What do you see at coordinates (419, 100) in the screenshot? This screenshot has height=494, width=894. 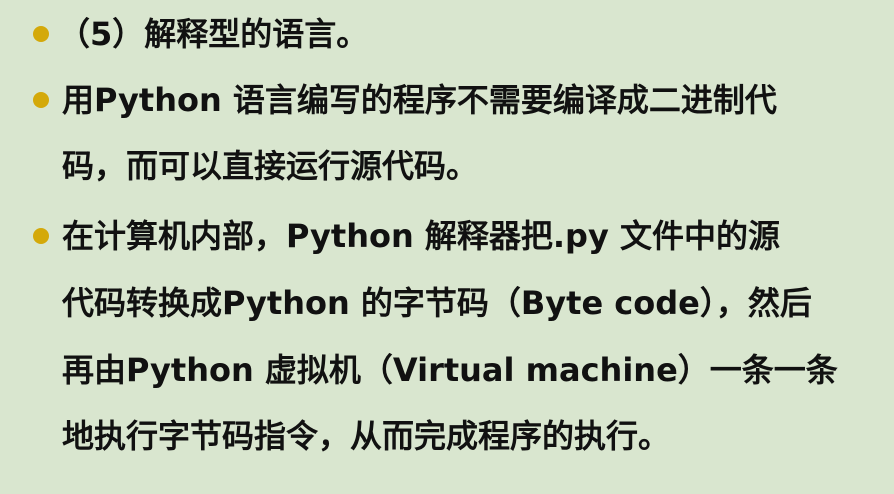 I see `bullet-text-line: 用Python 语言编写的程序不需要编译成二进制代` at bounding box center [419, 100].